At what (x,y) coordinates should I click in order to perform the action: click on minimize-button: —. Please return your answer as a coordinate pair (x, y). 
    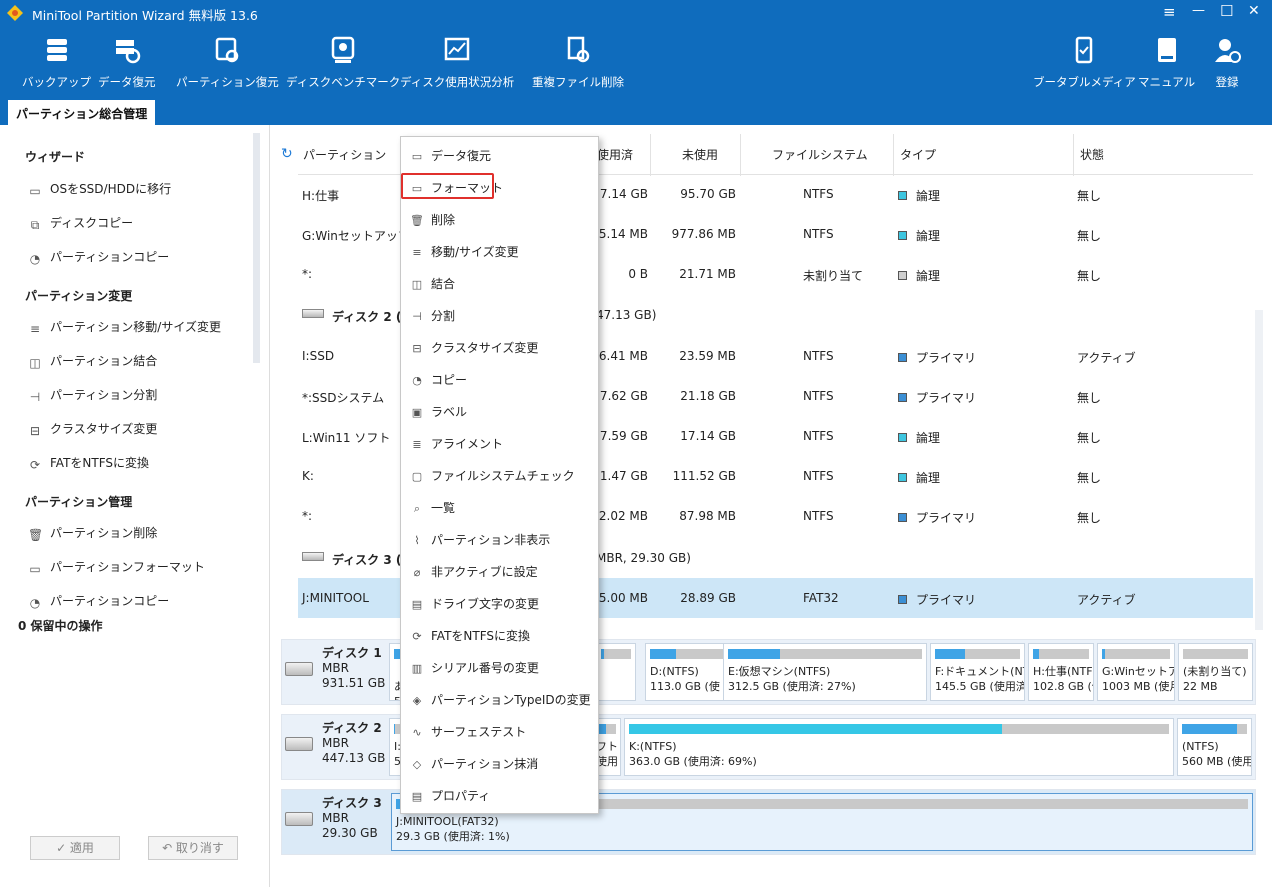
    Looking at the image, I should click on (1198, 10).